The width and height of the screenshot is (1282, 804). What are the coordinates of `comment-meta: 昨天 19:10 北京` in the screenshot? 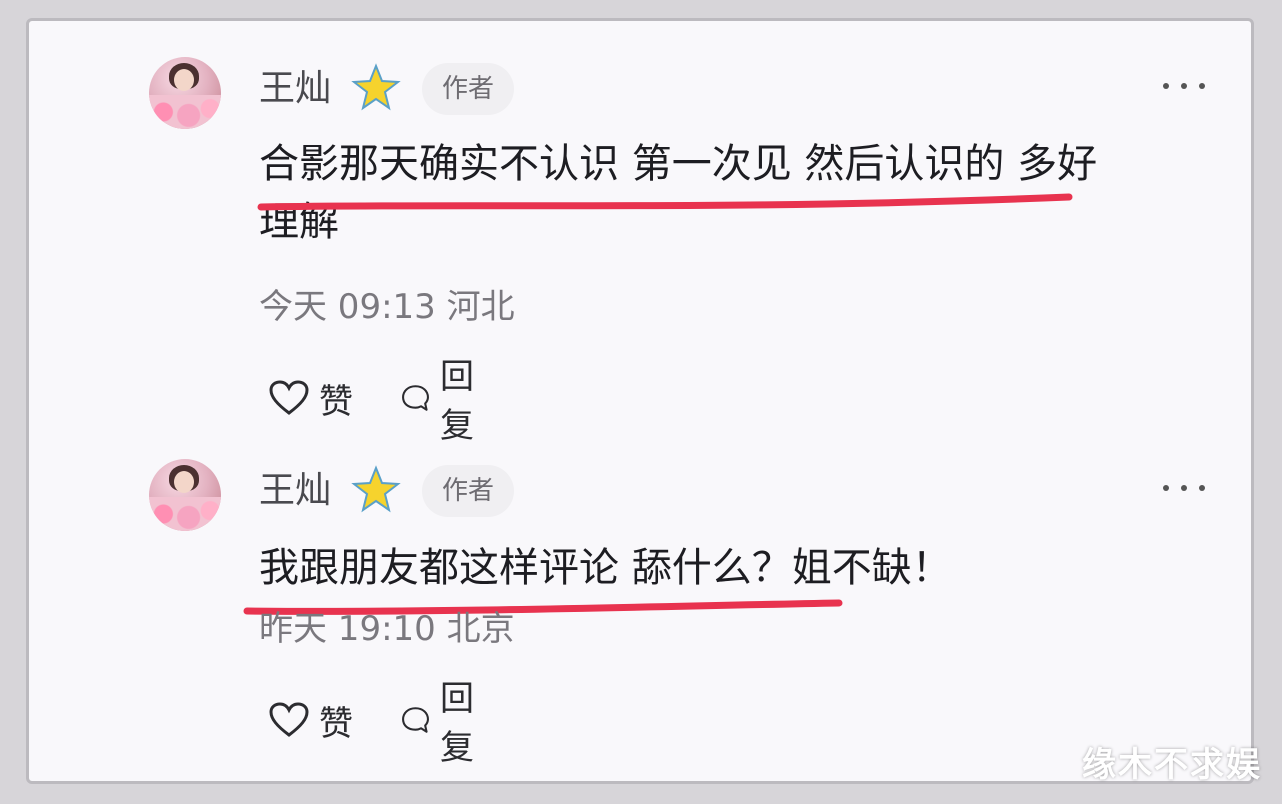 It's located at (387, 629).